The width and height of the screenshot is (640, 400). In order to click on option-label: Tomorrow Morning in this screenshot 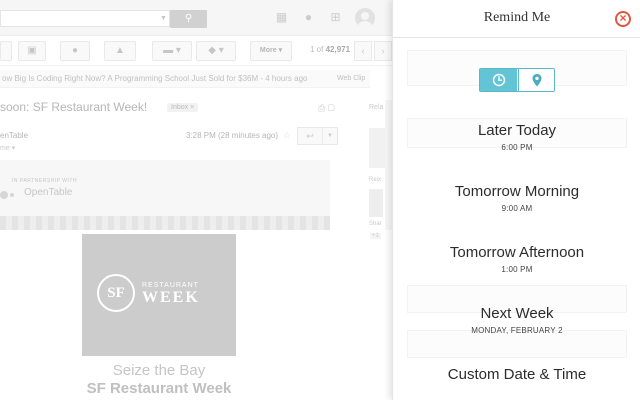, I will do `click(517, 191)`.